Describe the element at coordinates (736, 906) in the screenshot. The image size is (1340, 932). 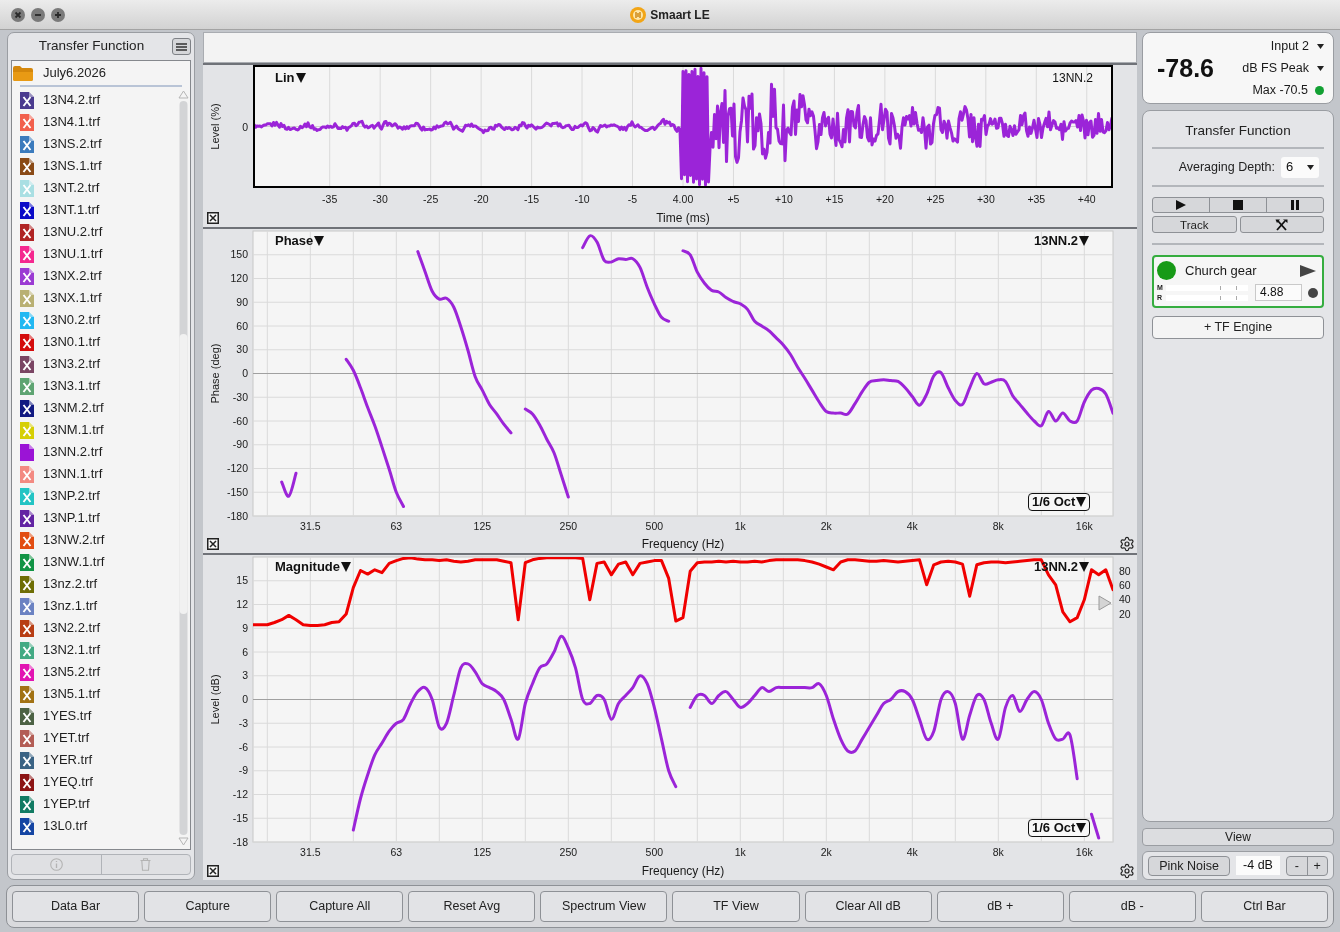
I see `toolbar-button: TF View` at that location.